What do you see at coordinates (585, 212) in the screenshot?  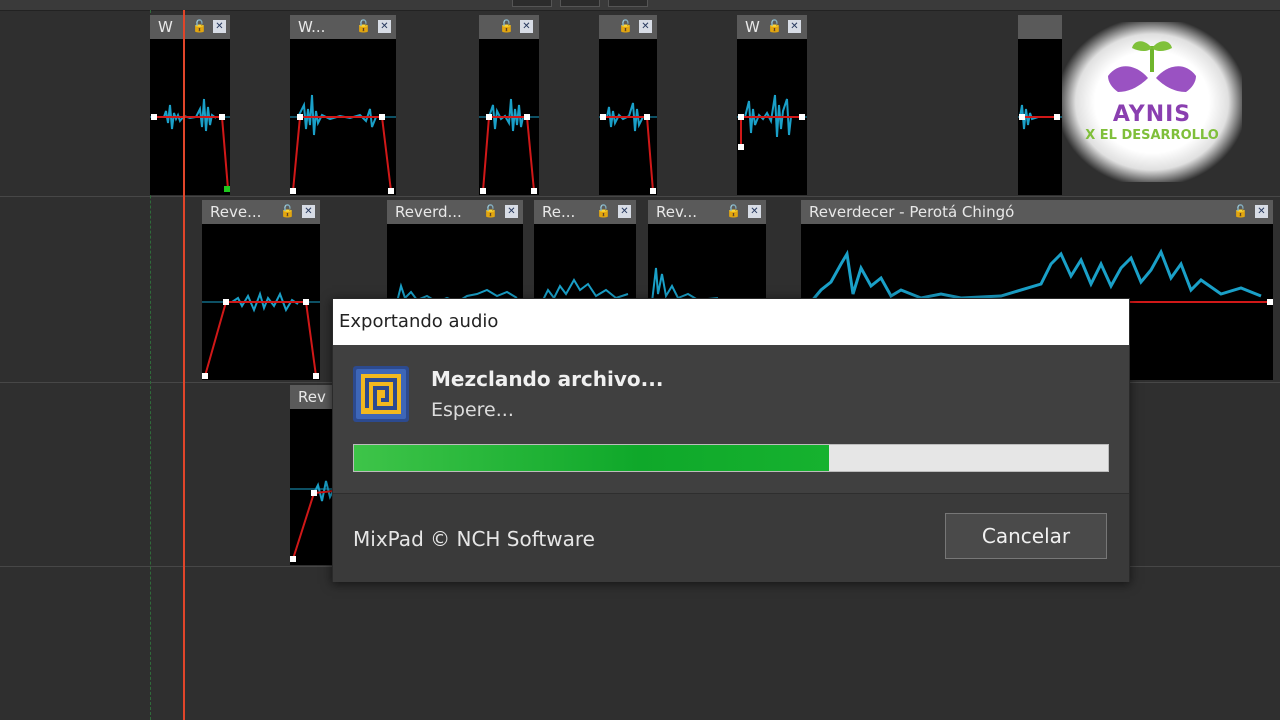 I see `clip-header: Re... 🔓 ✕` at bounding box center [585, 212].